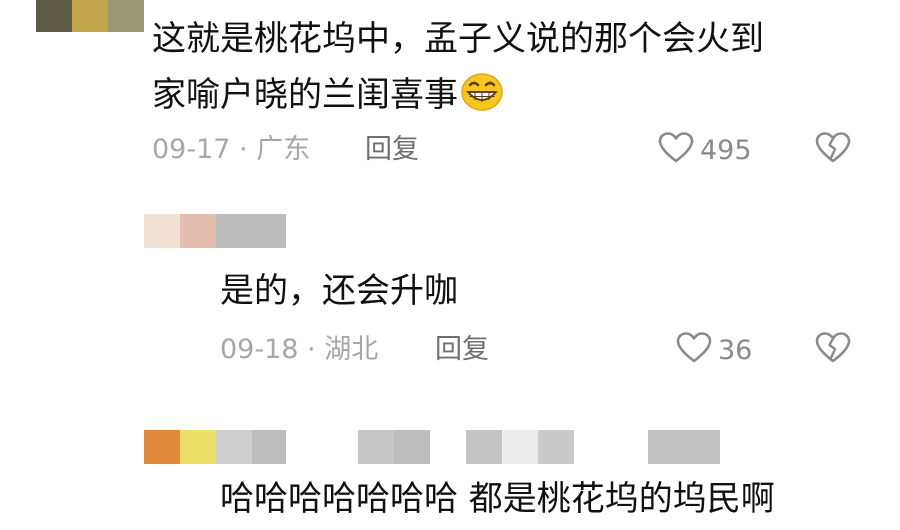 The image size is (900, 530). I want to click on comment-text: 是的，还会升咖, so click(339, 291).